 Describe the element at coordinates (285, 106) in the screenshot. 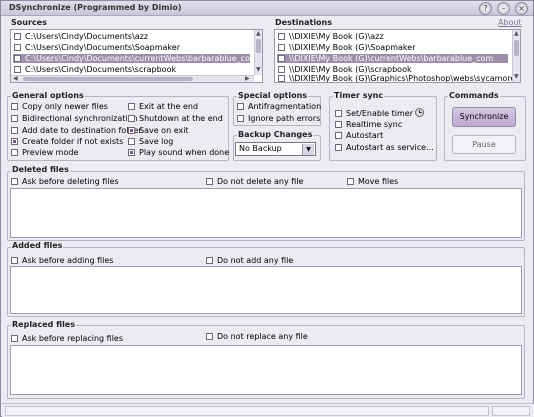

I see `option-label: Antifragmentation` at that location.